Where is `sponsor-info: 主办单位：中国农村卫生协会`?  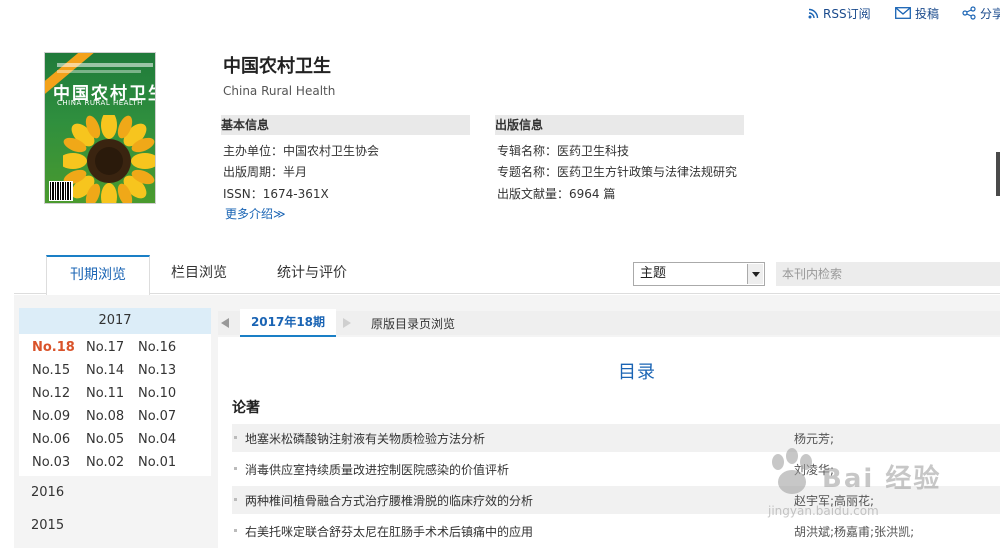
sponsor-info: 主办单位：中国农村卫生协会 is located at coordinates (301, 151).